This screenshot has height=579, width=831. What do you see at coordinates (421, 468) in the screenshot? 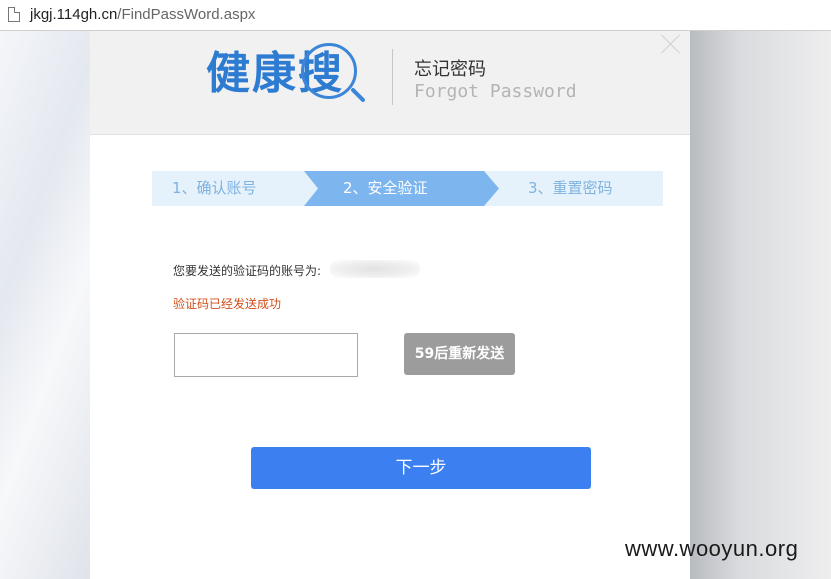
I see `next-step-button: 下一步` at bounding box center [421, 468].